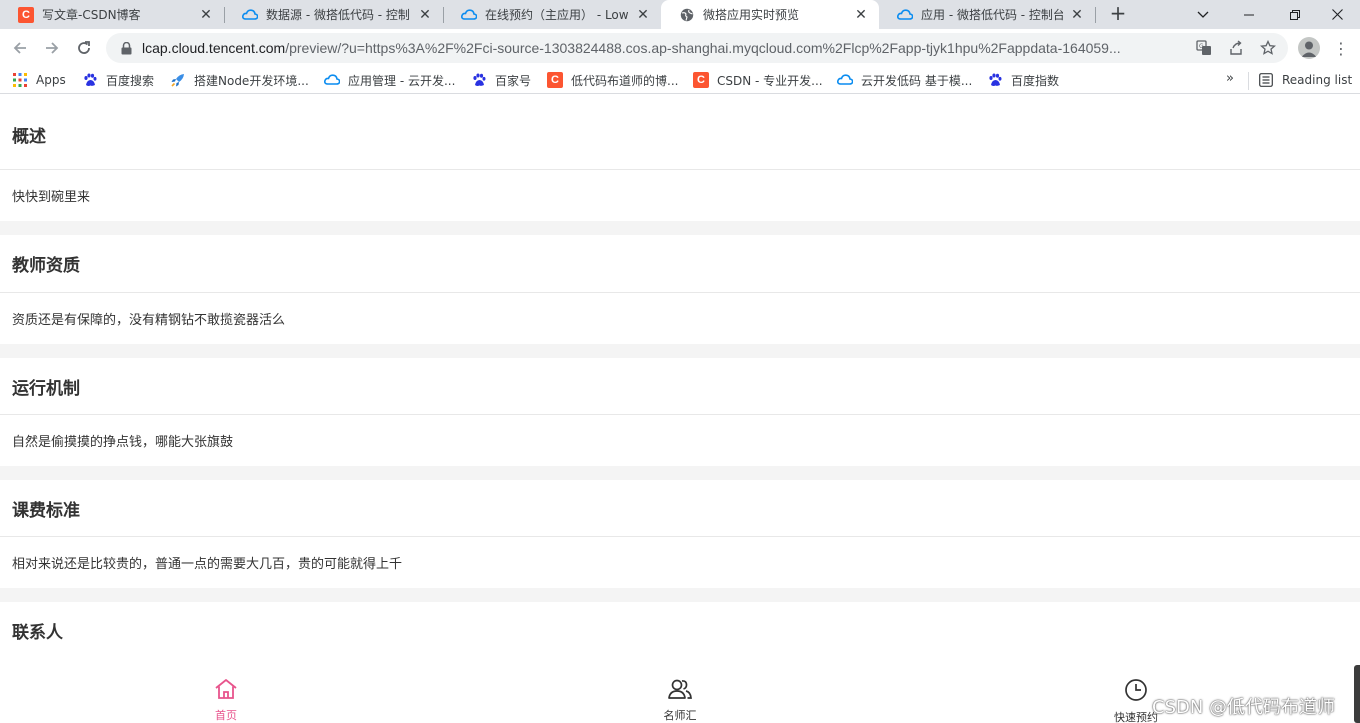 Image resolution: width=1360 pixels, height=723 pixels. What do you see at coordinates (149, 320) in the screenshot?
I see `section-body: 资质还是有保障的，没有精钢钻不敢揽瓷器活么` at bounding box center [149, 320].